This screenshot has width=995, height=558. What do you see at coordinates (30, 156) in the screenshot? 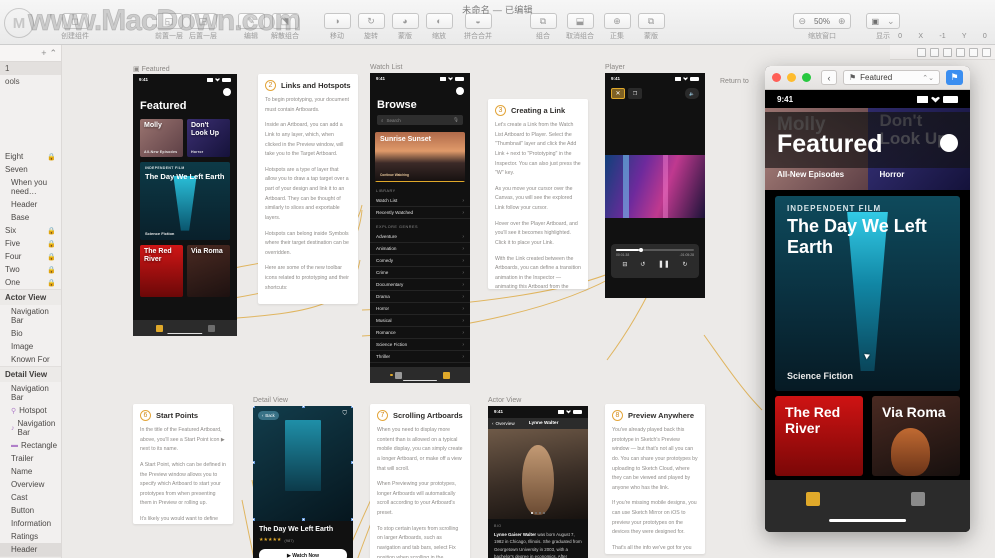
I see `layer-item: Eight 🔒` at bounding box center [30, 156].